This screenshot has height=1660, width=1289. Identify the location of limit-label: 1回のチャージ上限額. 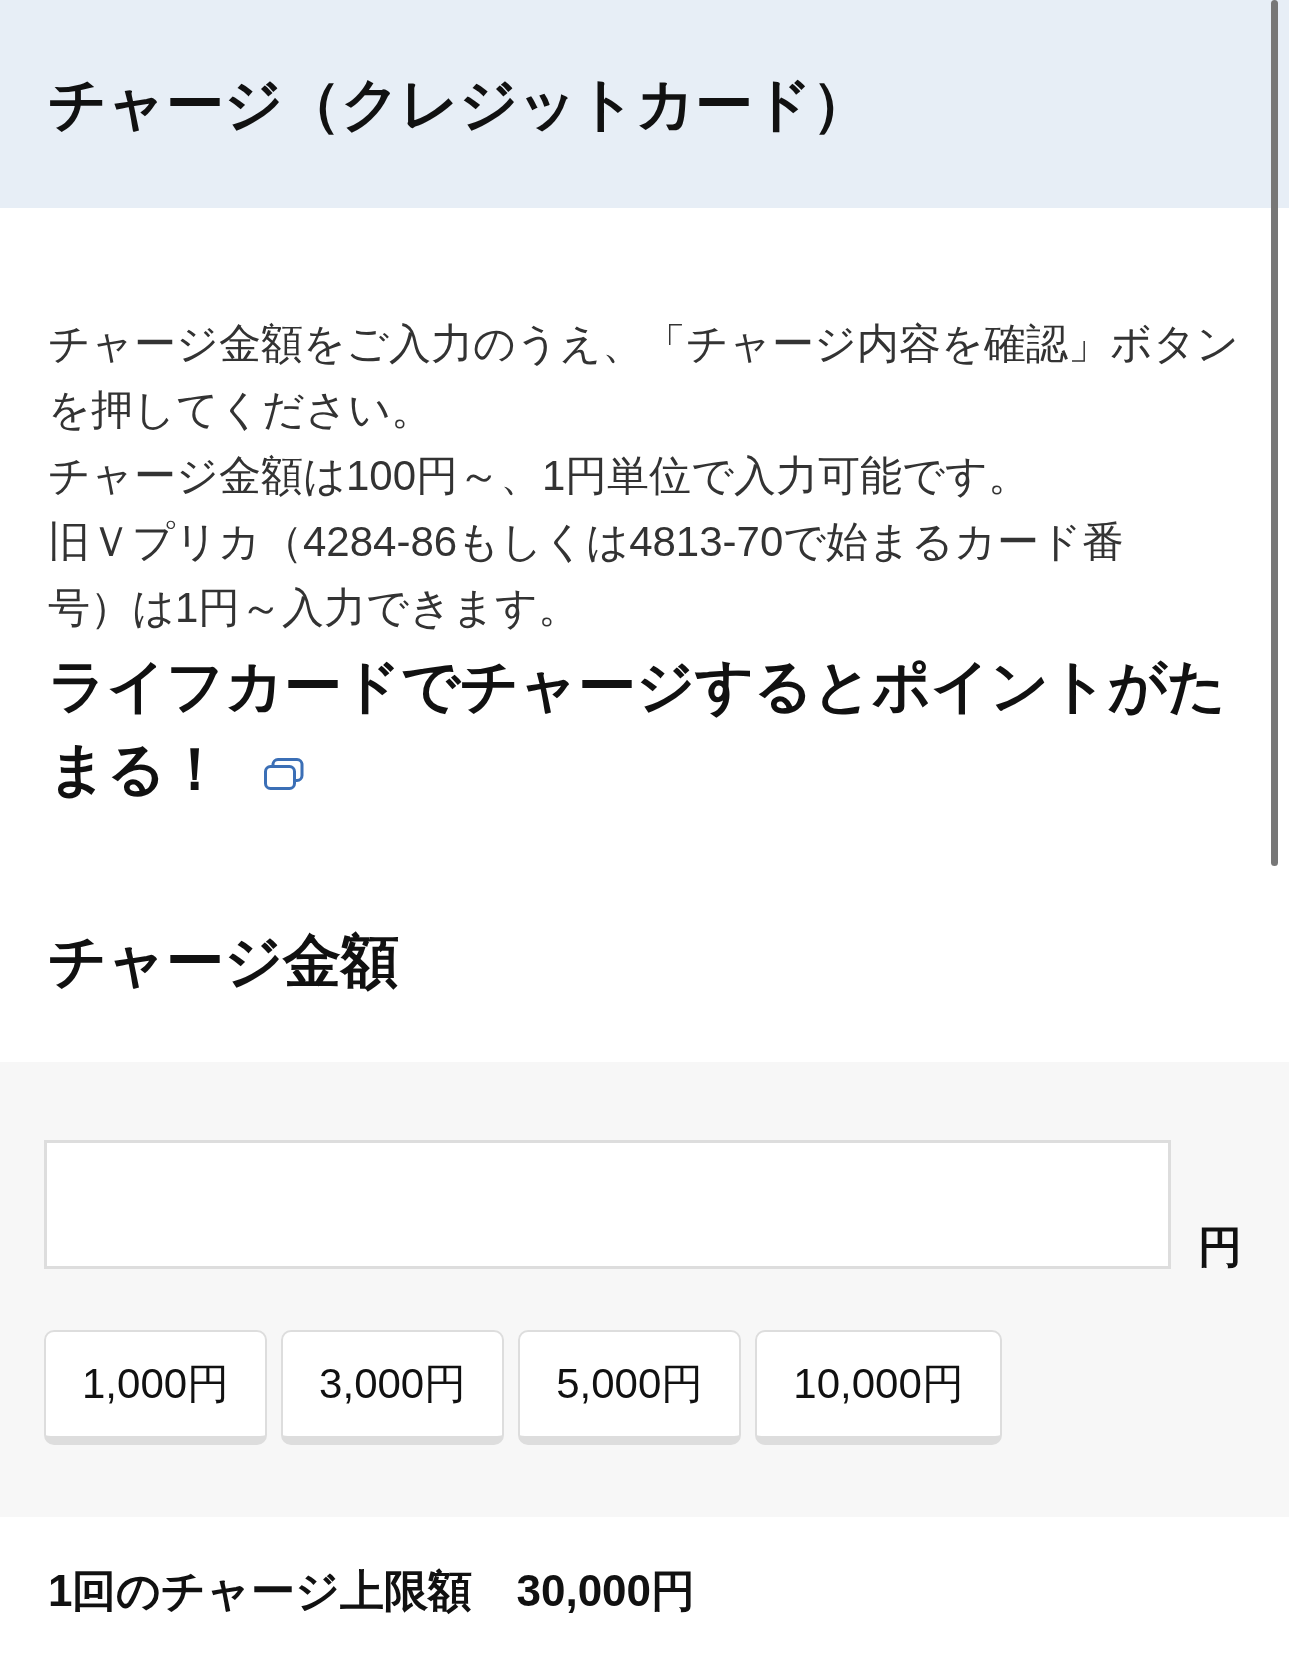
(260, 1591).